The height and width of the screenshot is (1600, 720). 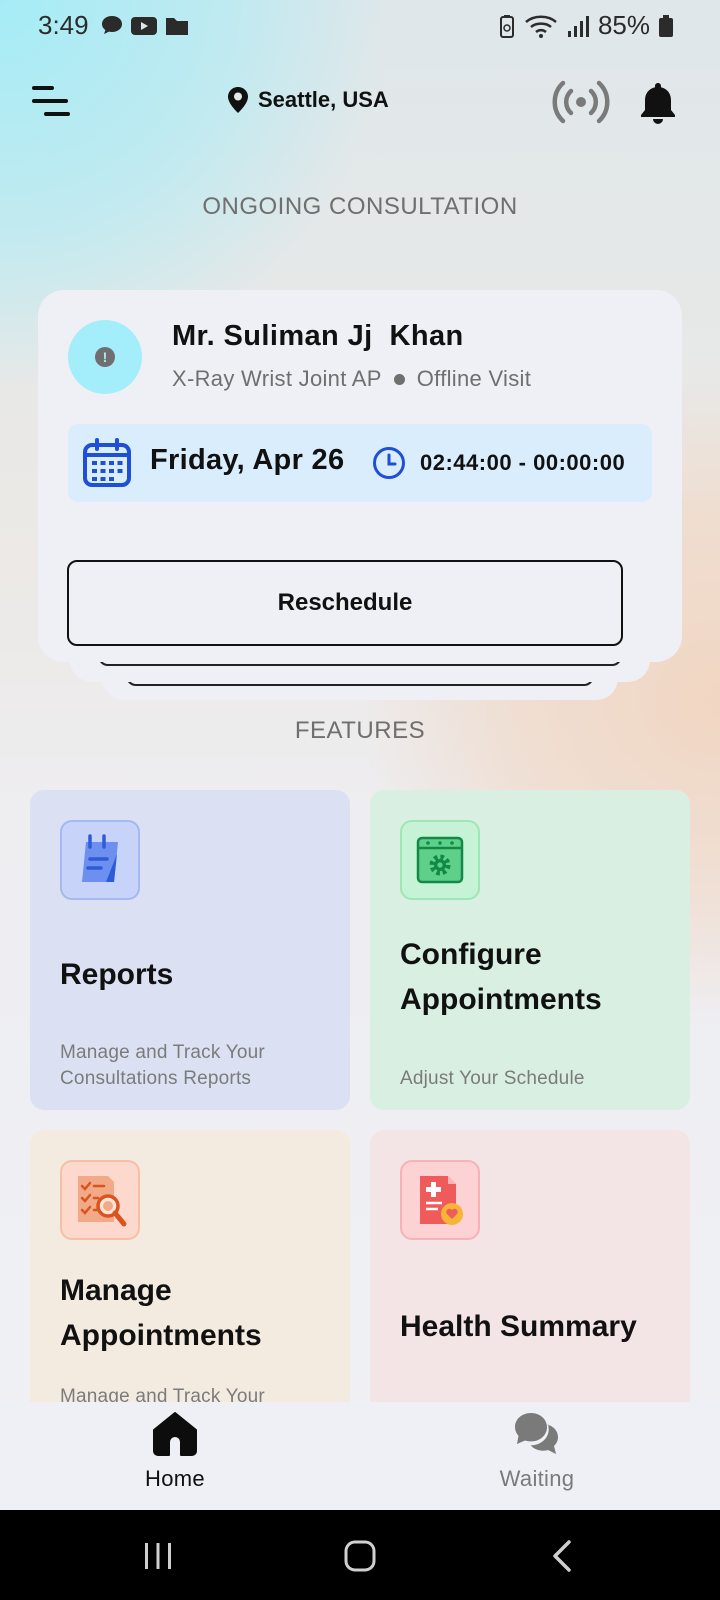 What do you see at coordinates (238, 100) in the screenshot?
I see `location-pin-icon` at bounding box center [238, 100].